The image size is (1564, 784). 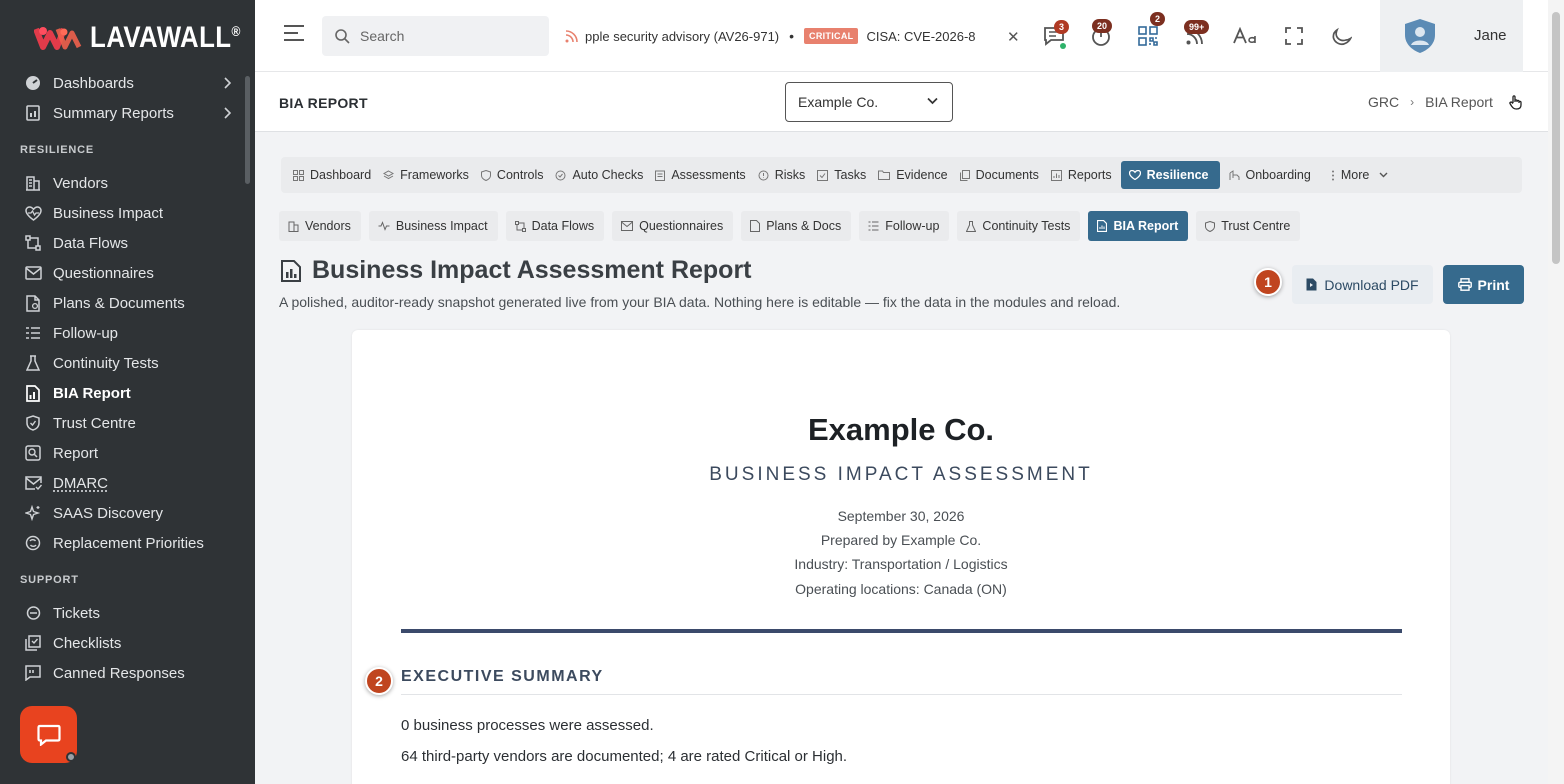 I want to click on search-box, so click(x=435, y=36).